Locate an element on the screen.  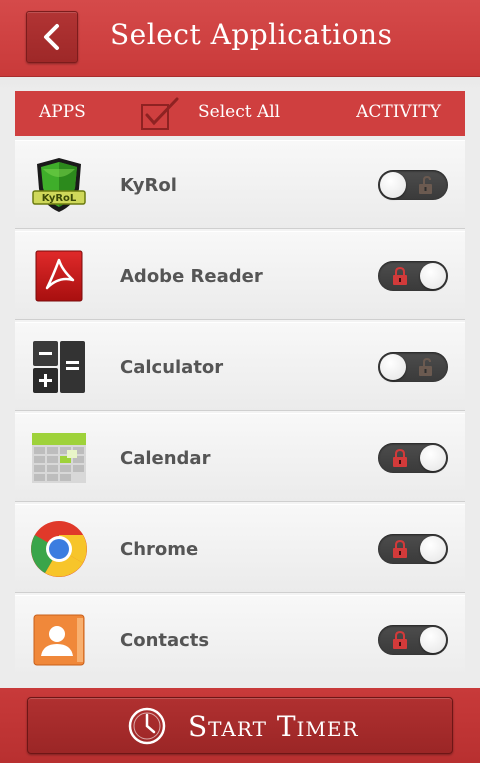
list-item: Adobe Reader is located at coordinates (240, 275).